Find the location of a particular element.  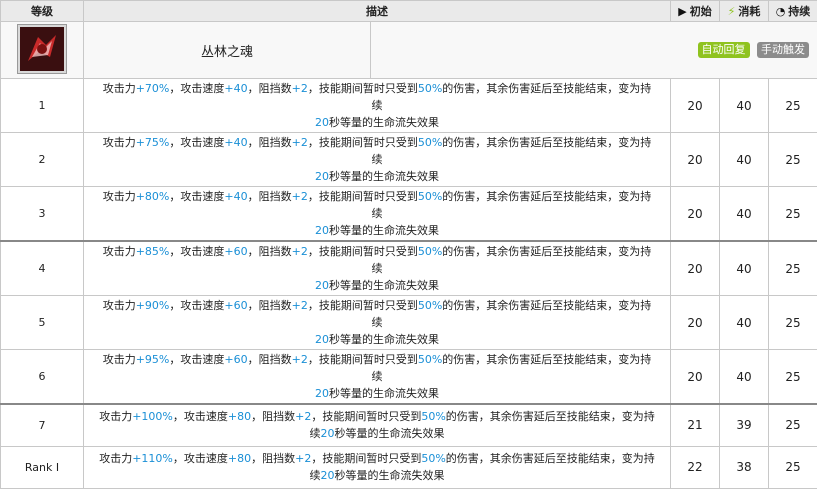

row-level: 7 is located at coordinates (42, 425).